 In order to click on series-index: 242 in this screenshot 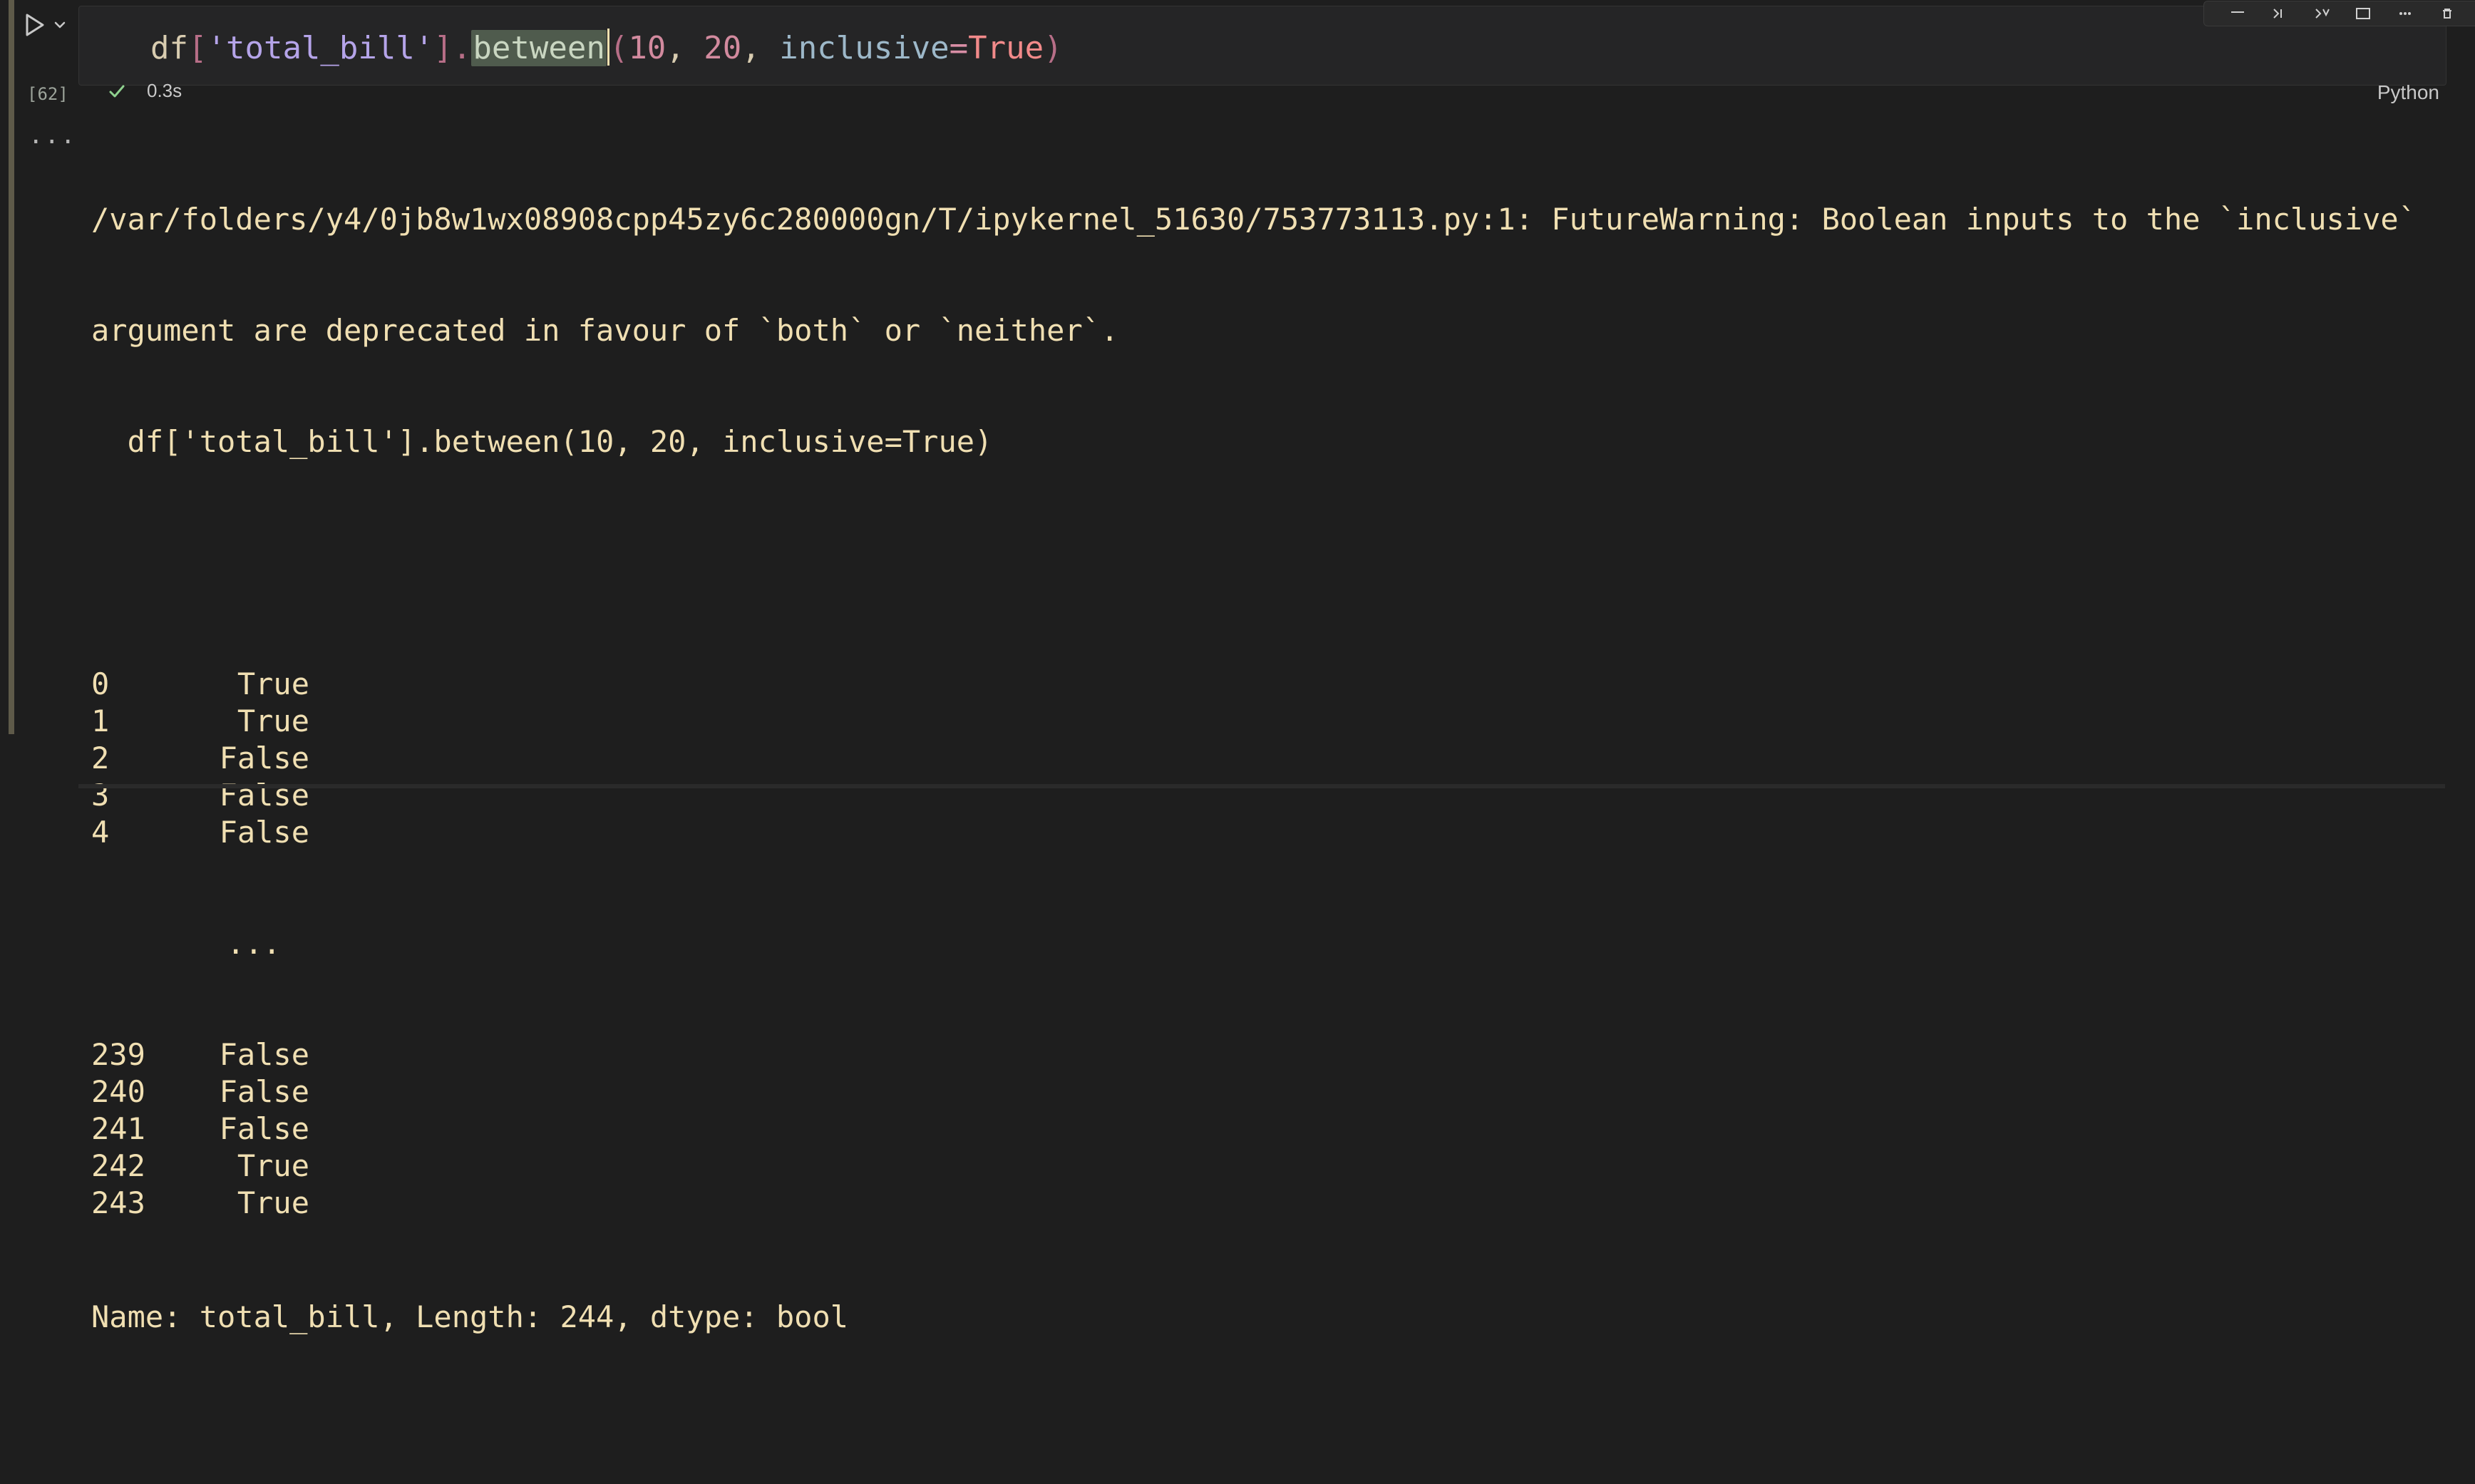, I will do `click(118, 1165)`.